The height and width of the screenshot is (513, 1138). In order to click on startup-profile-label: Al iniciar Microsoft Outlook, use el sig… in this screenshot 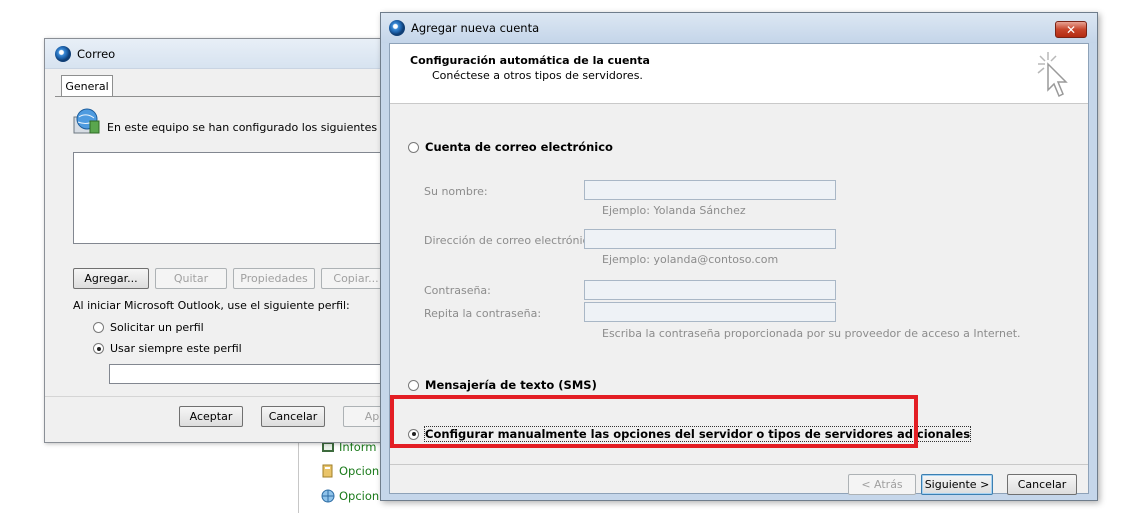, I will do `click(211, 305)`.